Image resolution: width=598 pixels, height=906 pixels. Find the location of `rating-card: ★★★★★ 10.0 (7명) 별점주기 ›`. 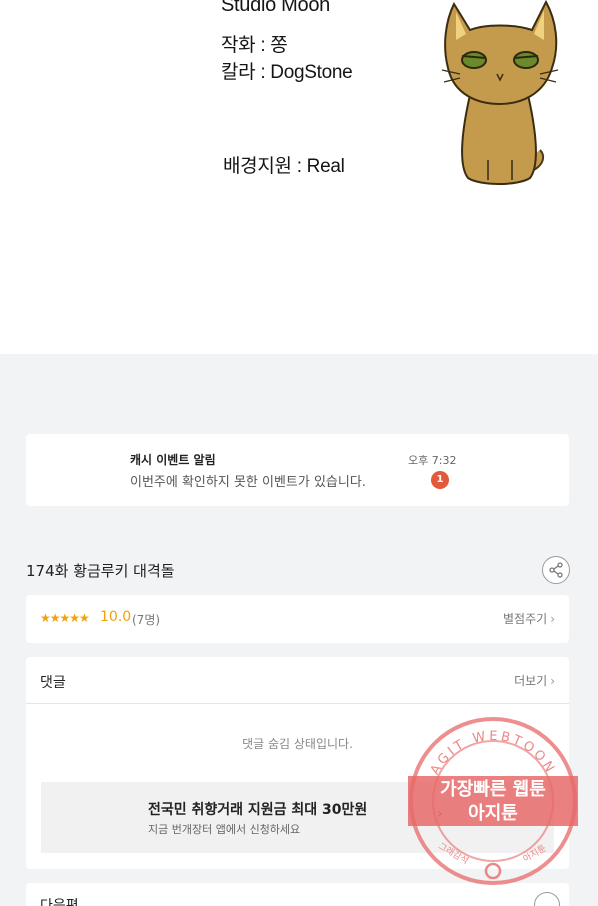

rating-card: ★★★★★ 10.0 (7명) 별점주기 › is located at coordinates (297, 619).